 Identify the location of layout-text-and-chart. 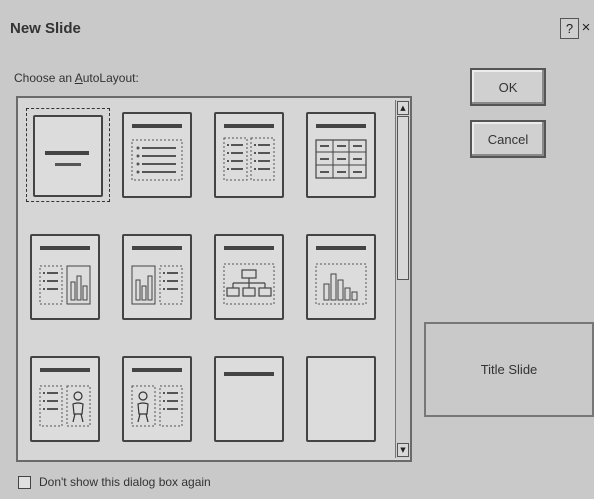
(68, 277).